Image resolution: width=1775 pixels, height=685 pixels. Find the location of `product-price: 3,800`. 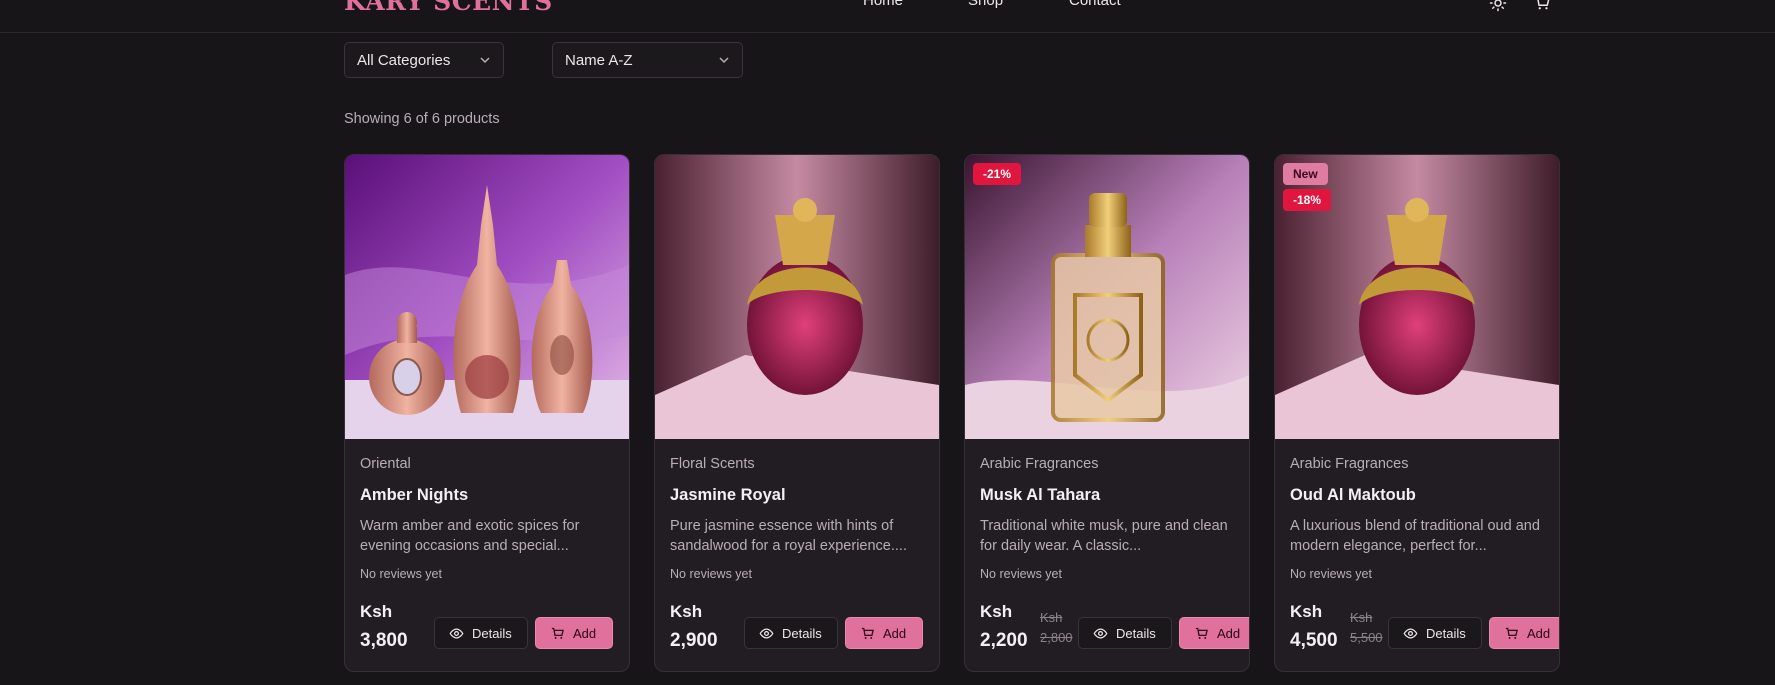

product-price: 3,800 is located at coordinates (384, 640).